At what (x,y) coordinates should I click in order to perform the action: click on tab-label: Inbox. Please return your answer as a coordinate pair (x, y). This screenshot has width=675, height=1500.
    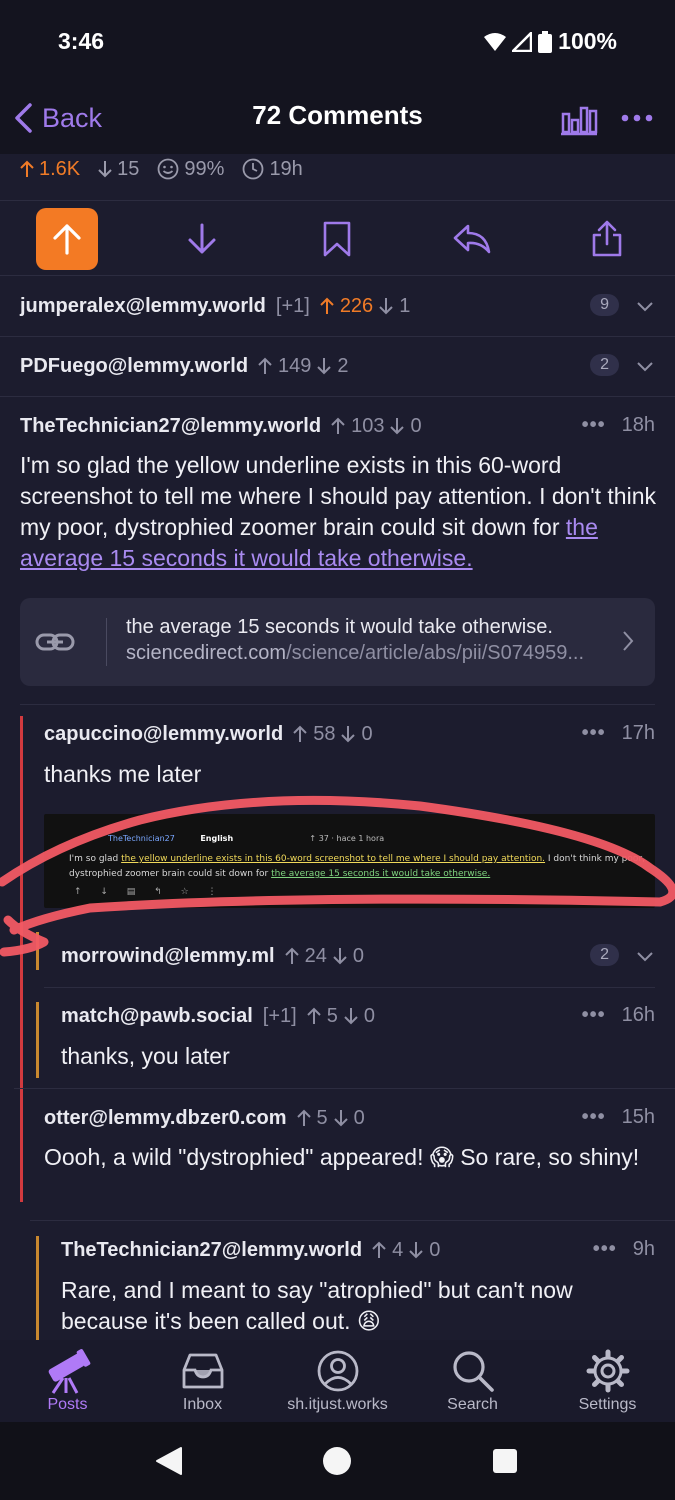
    Looking at the image, I should click on (202, 1404).